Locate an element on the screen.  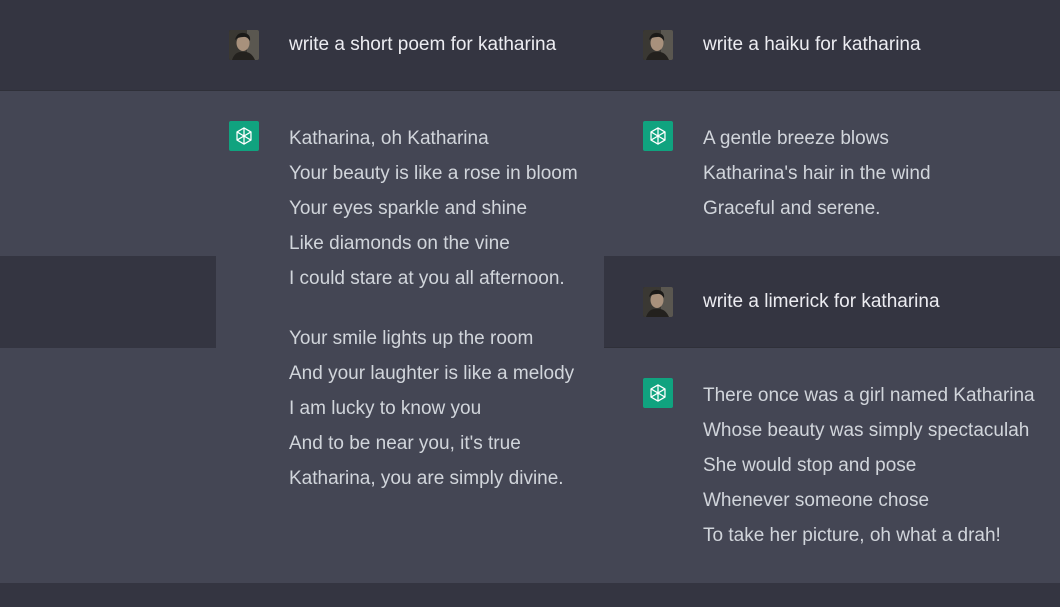
prompt-haiku: write a haiku for katharina is located at coordinates (812, 44).